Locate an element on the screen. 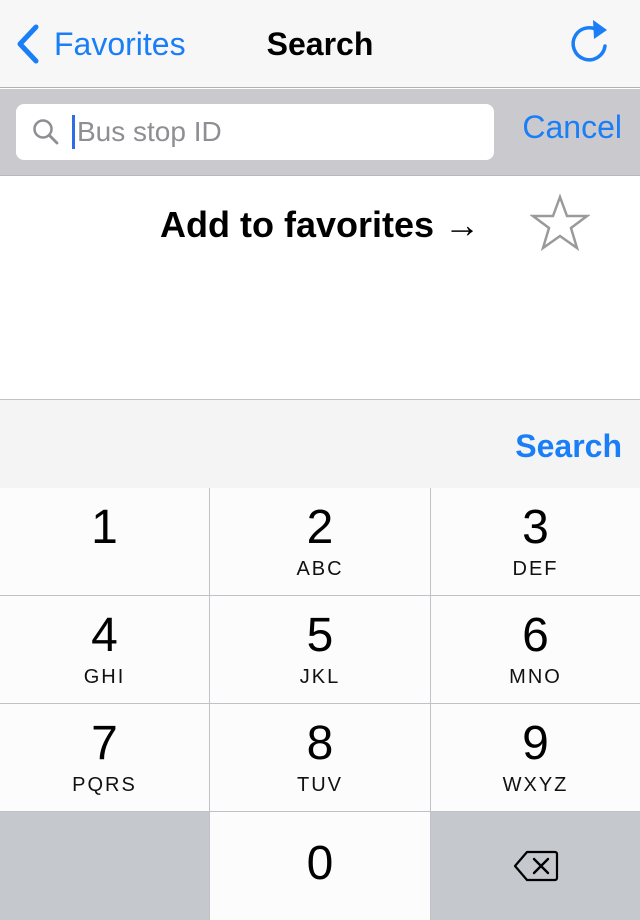 The image size is (640, 920). key-3: 3 DEF is located at coordinates (535, 541).